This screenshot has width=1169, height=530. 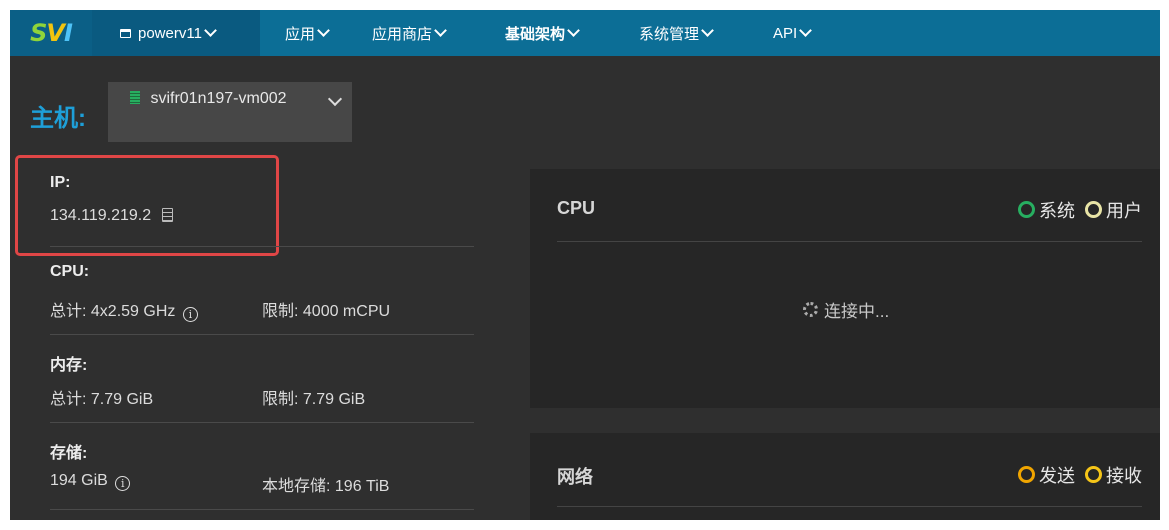 What do you see at coordinates (125, 33) in the screenshot?
I see `window-icon` at bounding box center [125, 33].